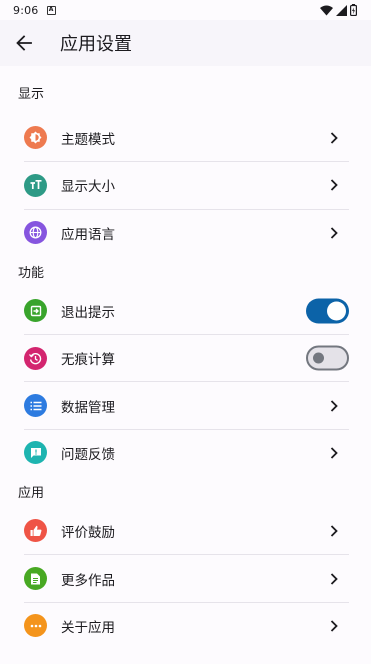  Describe the element at coordinates (326, 10) in the screenshot. I see `wifi-icon` at that location.